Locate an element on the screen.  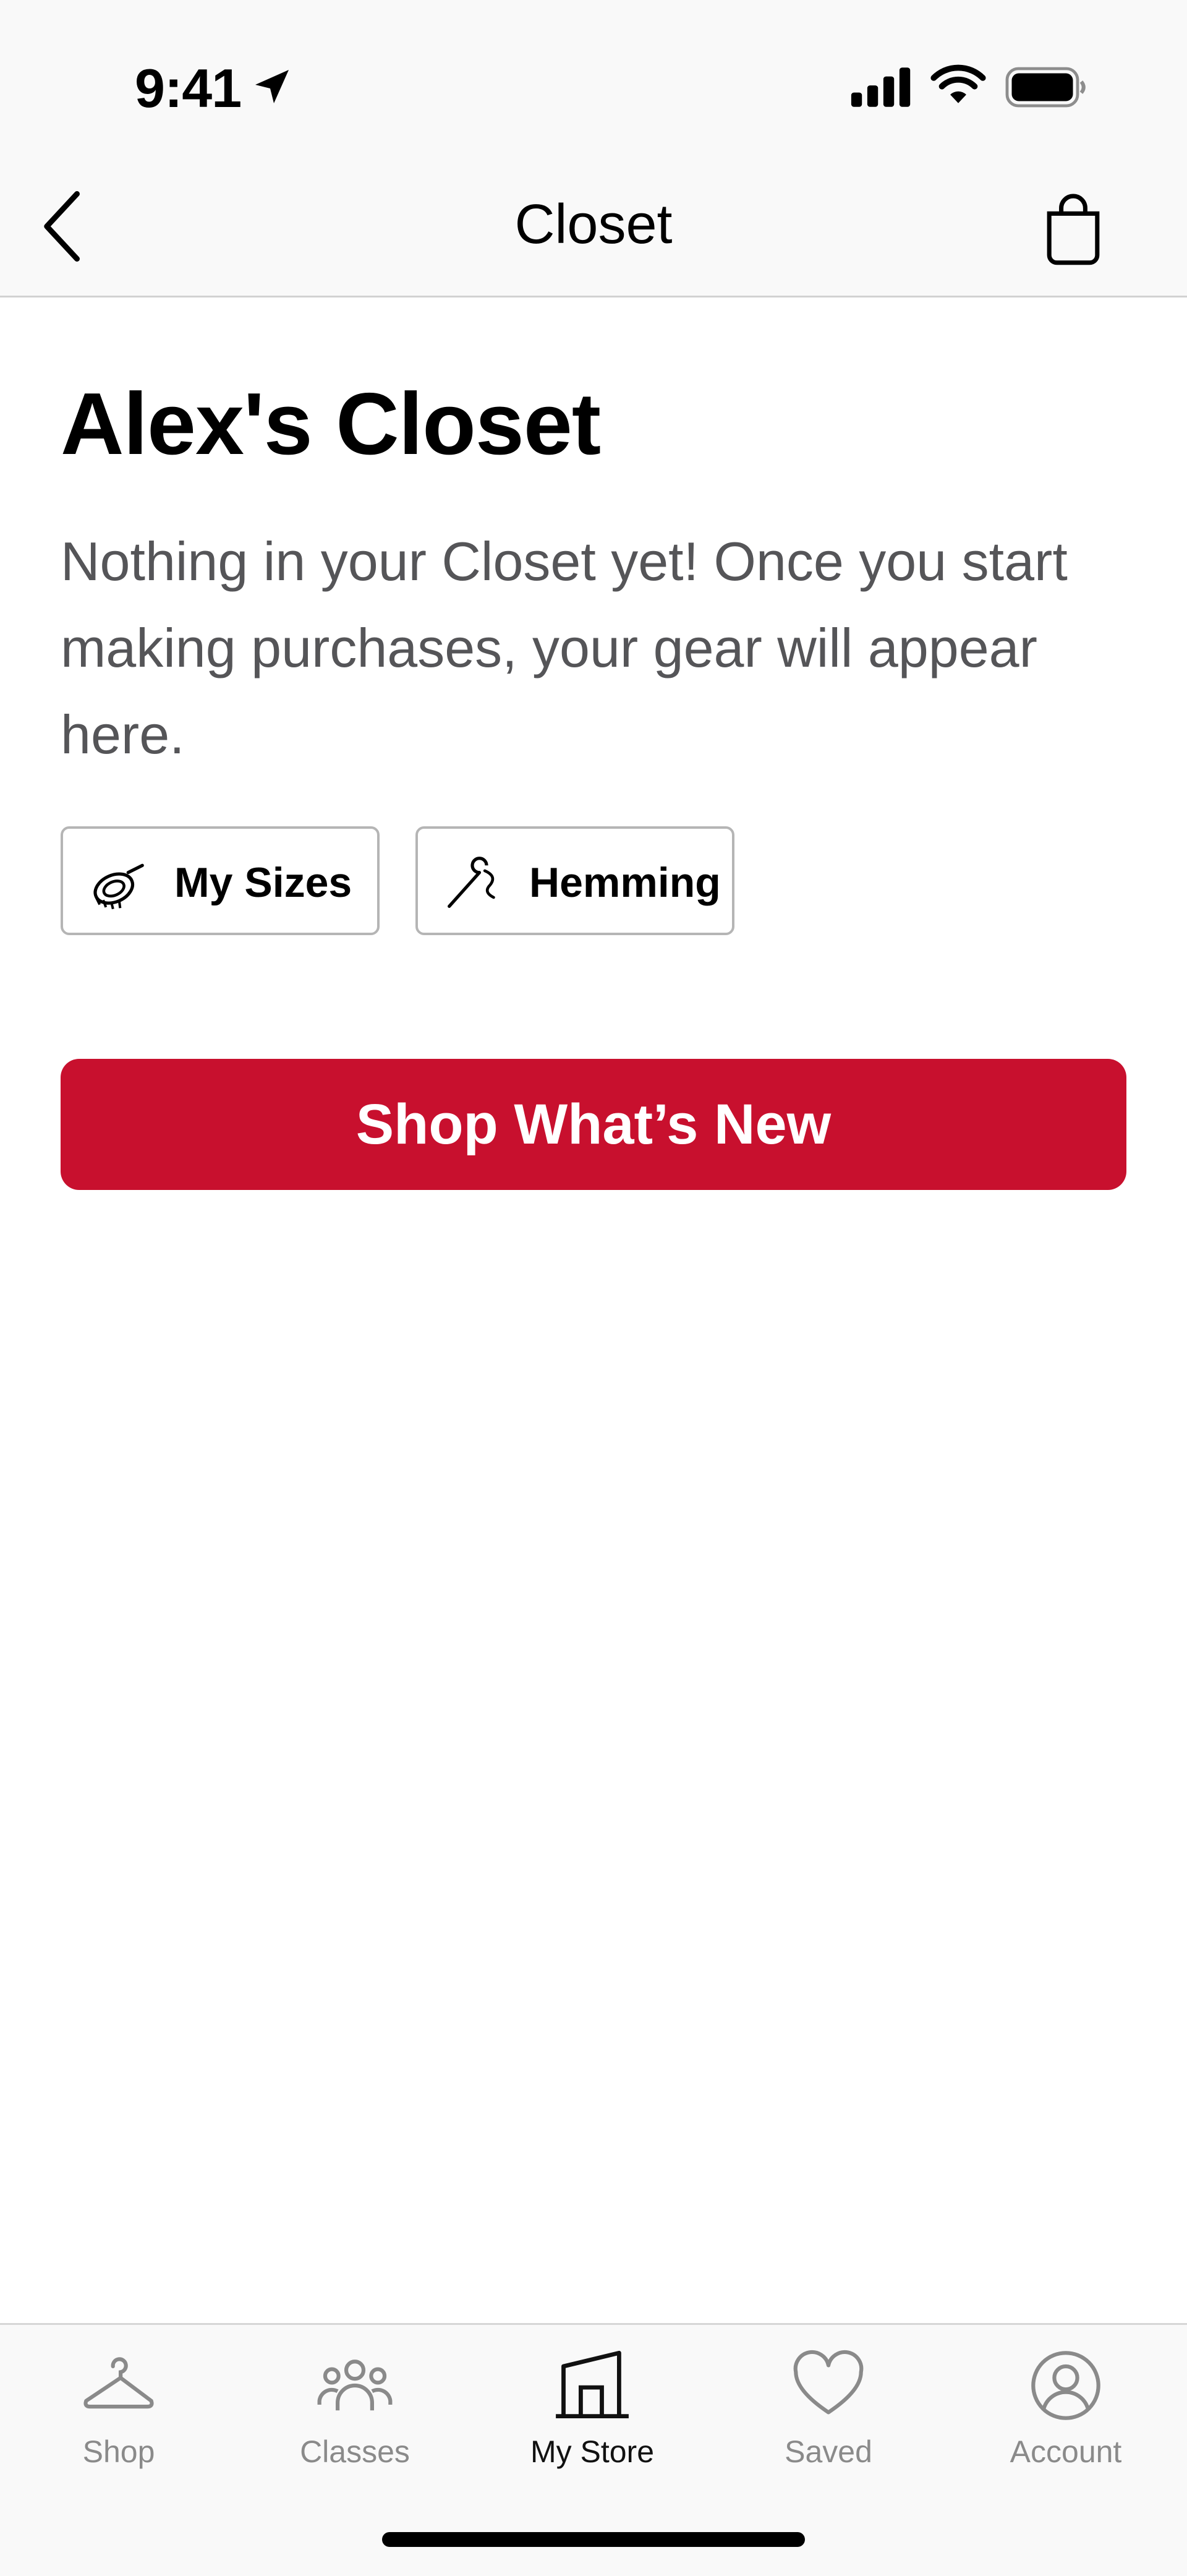
hanger-icon is located at coordinates (119, 2383).